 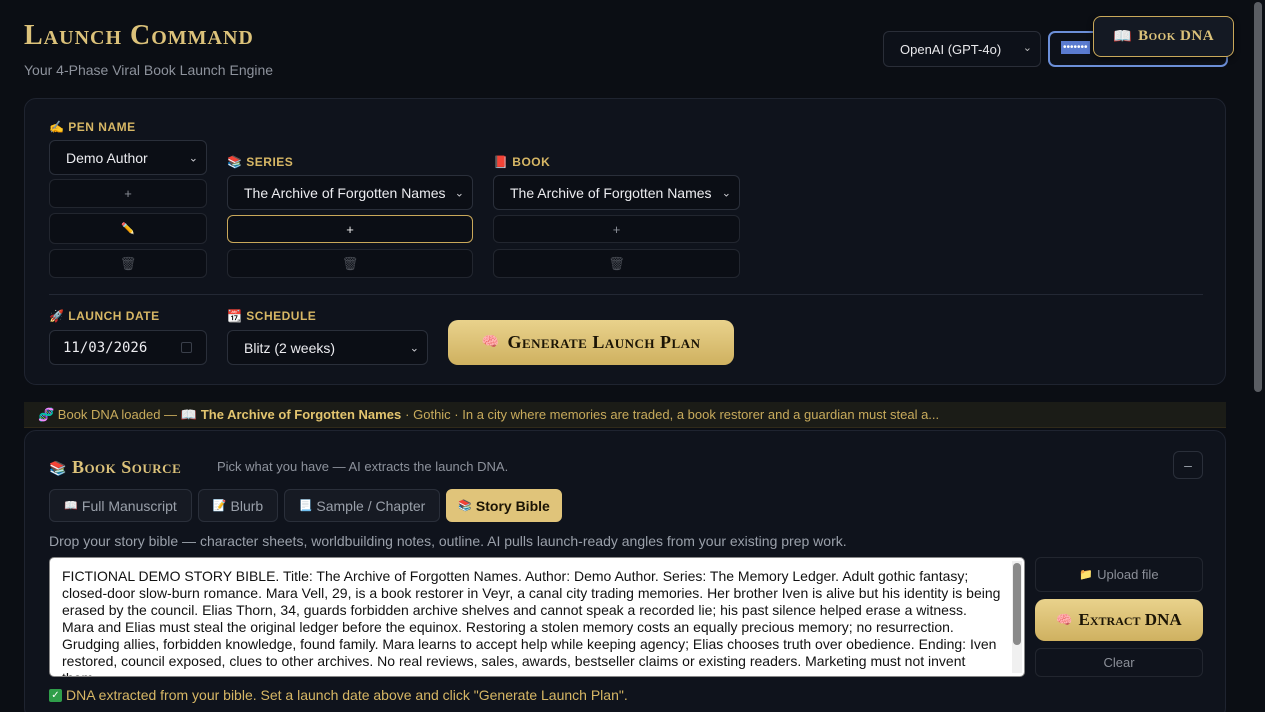 I want to click on rocket-icon: 🚀, so click(x=57, y=316).